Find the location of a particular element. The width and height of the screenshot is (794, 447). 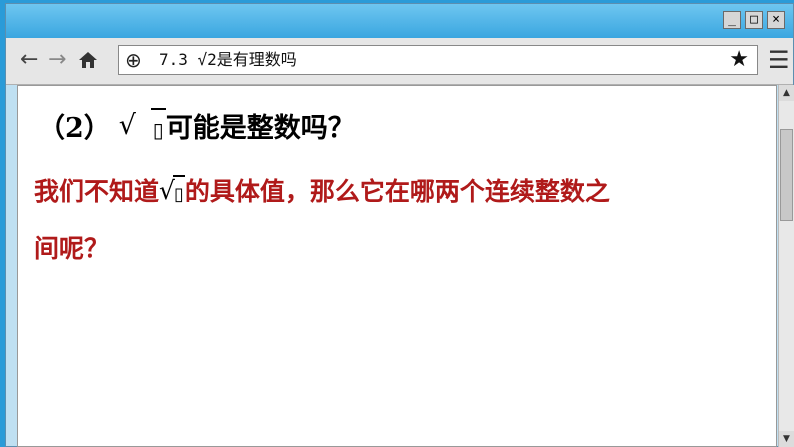

scroll-up-button: ▲ is located at coordinates (786, 93).